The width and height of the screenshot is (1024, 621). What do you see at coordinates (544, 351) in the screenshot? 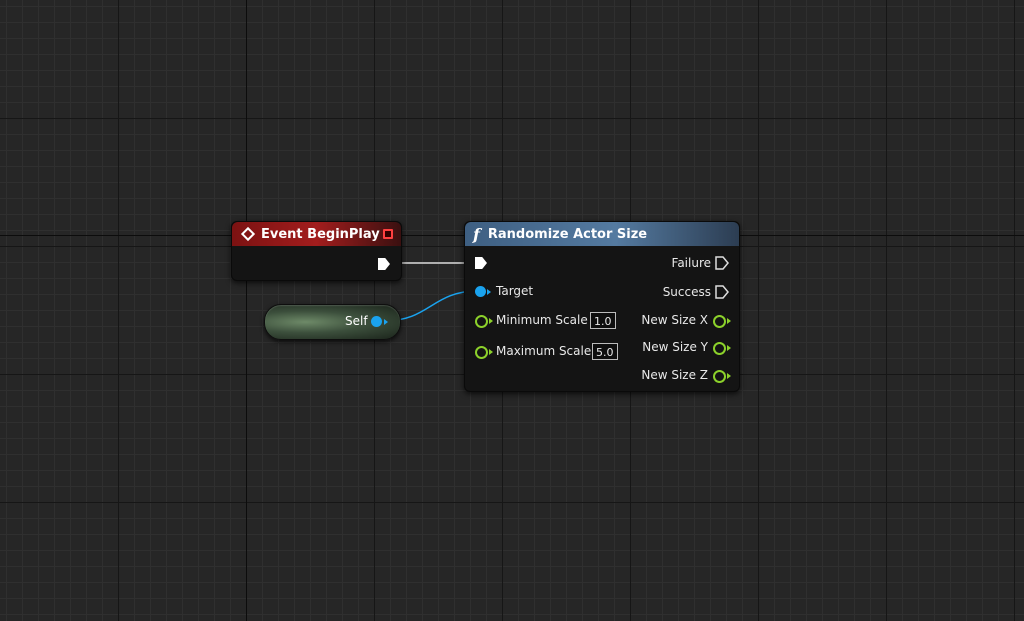
I see `maximum-scale-label: Maximum Scale` at bounding box center [544, 351].